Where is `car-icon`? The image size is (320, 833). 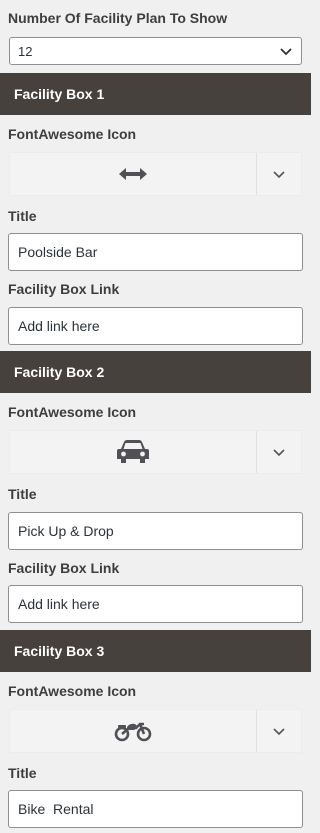 car-icon is located at coordinates (133, 451).